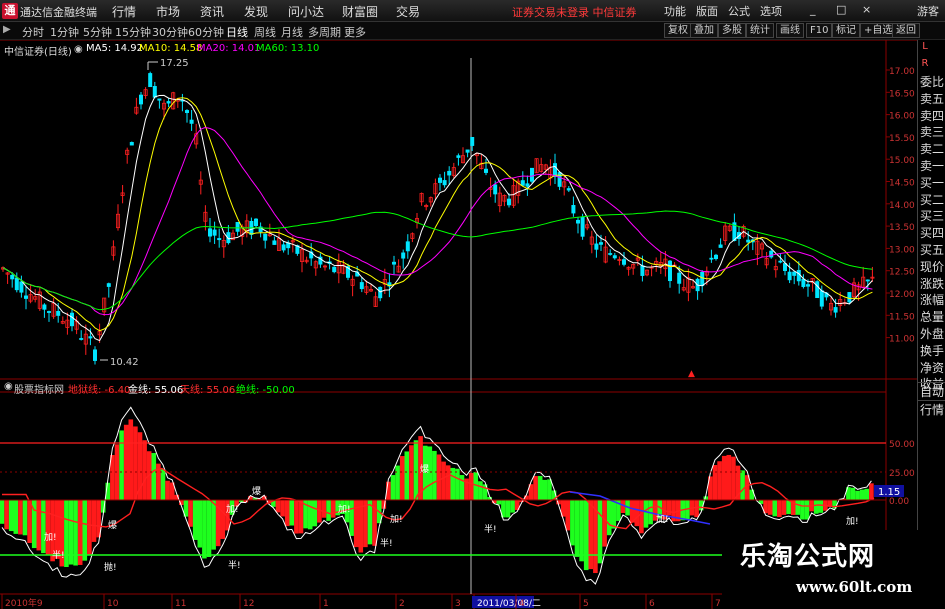  What do you see at coordinates (704, 30) in the screenshot?
I see `overlay-button: 叠加` at bounding box center [704, 30].